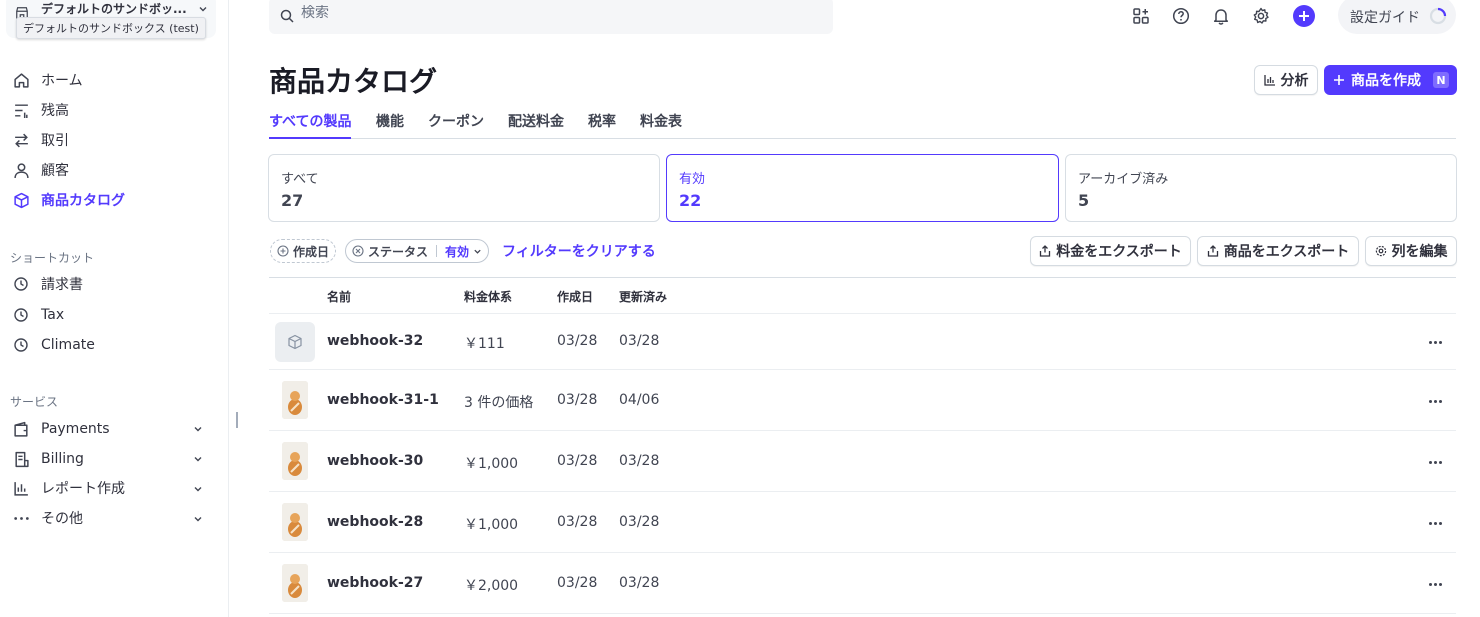 The image size is (1480, 617). I want to click on clear-filters-link: フィルターをクリアする, so click(579, 251).